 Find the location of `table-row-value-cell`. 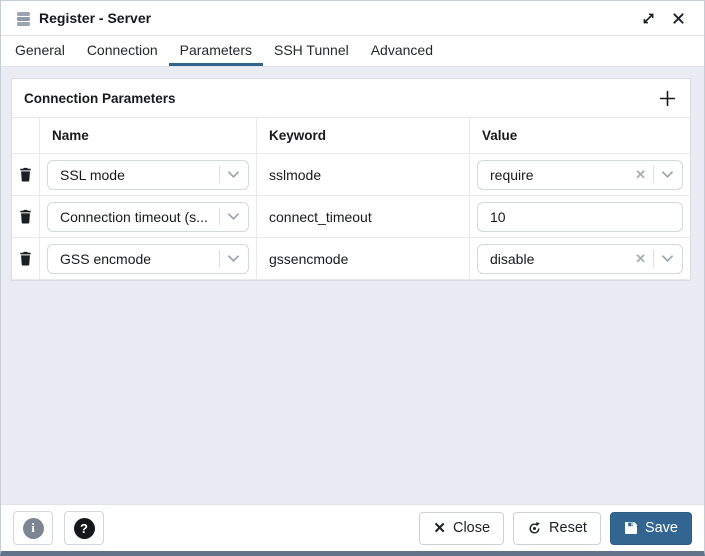

table-row-value-cell is located at coordinates (580, 217).